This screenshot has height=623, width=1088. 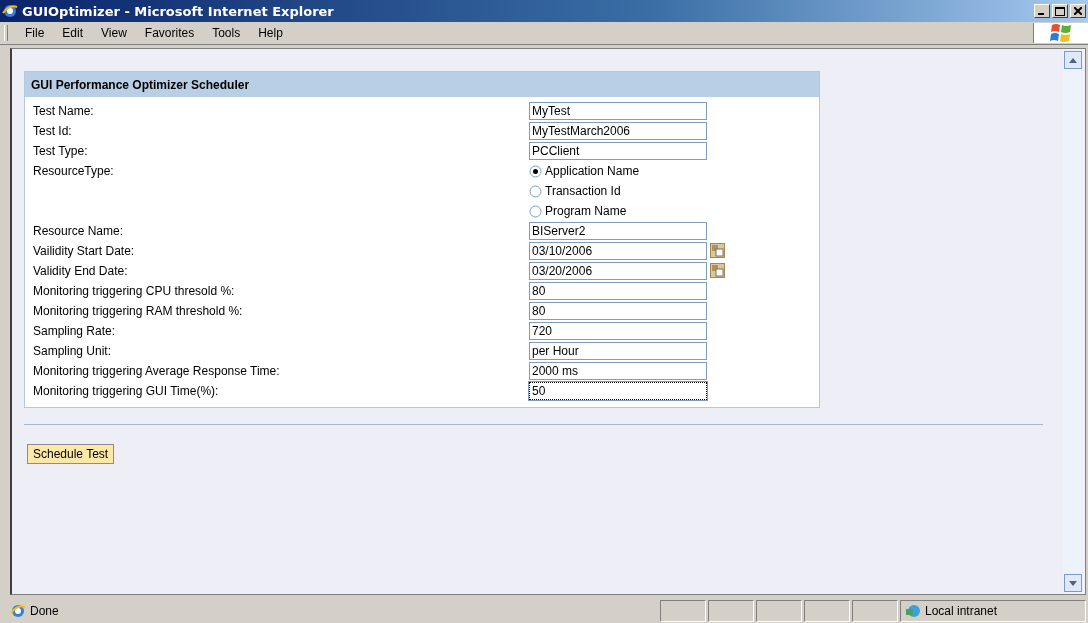 What do you see at coordinates (618, 231) in the screenshot?
I see `input-field: BIServer2` at bounding box center [618, 231].